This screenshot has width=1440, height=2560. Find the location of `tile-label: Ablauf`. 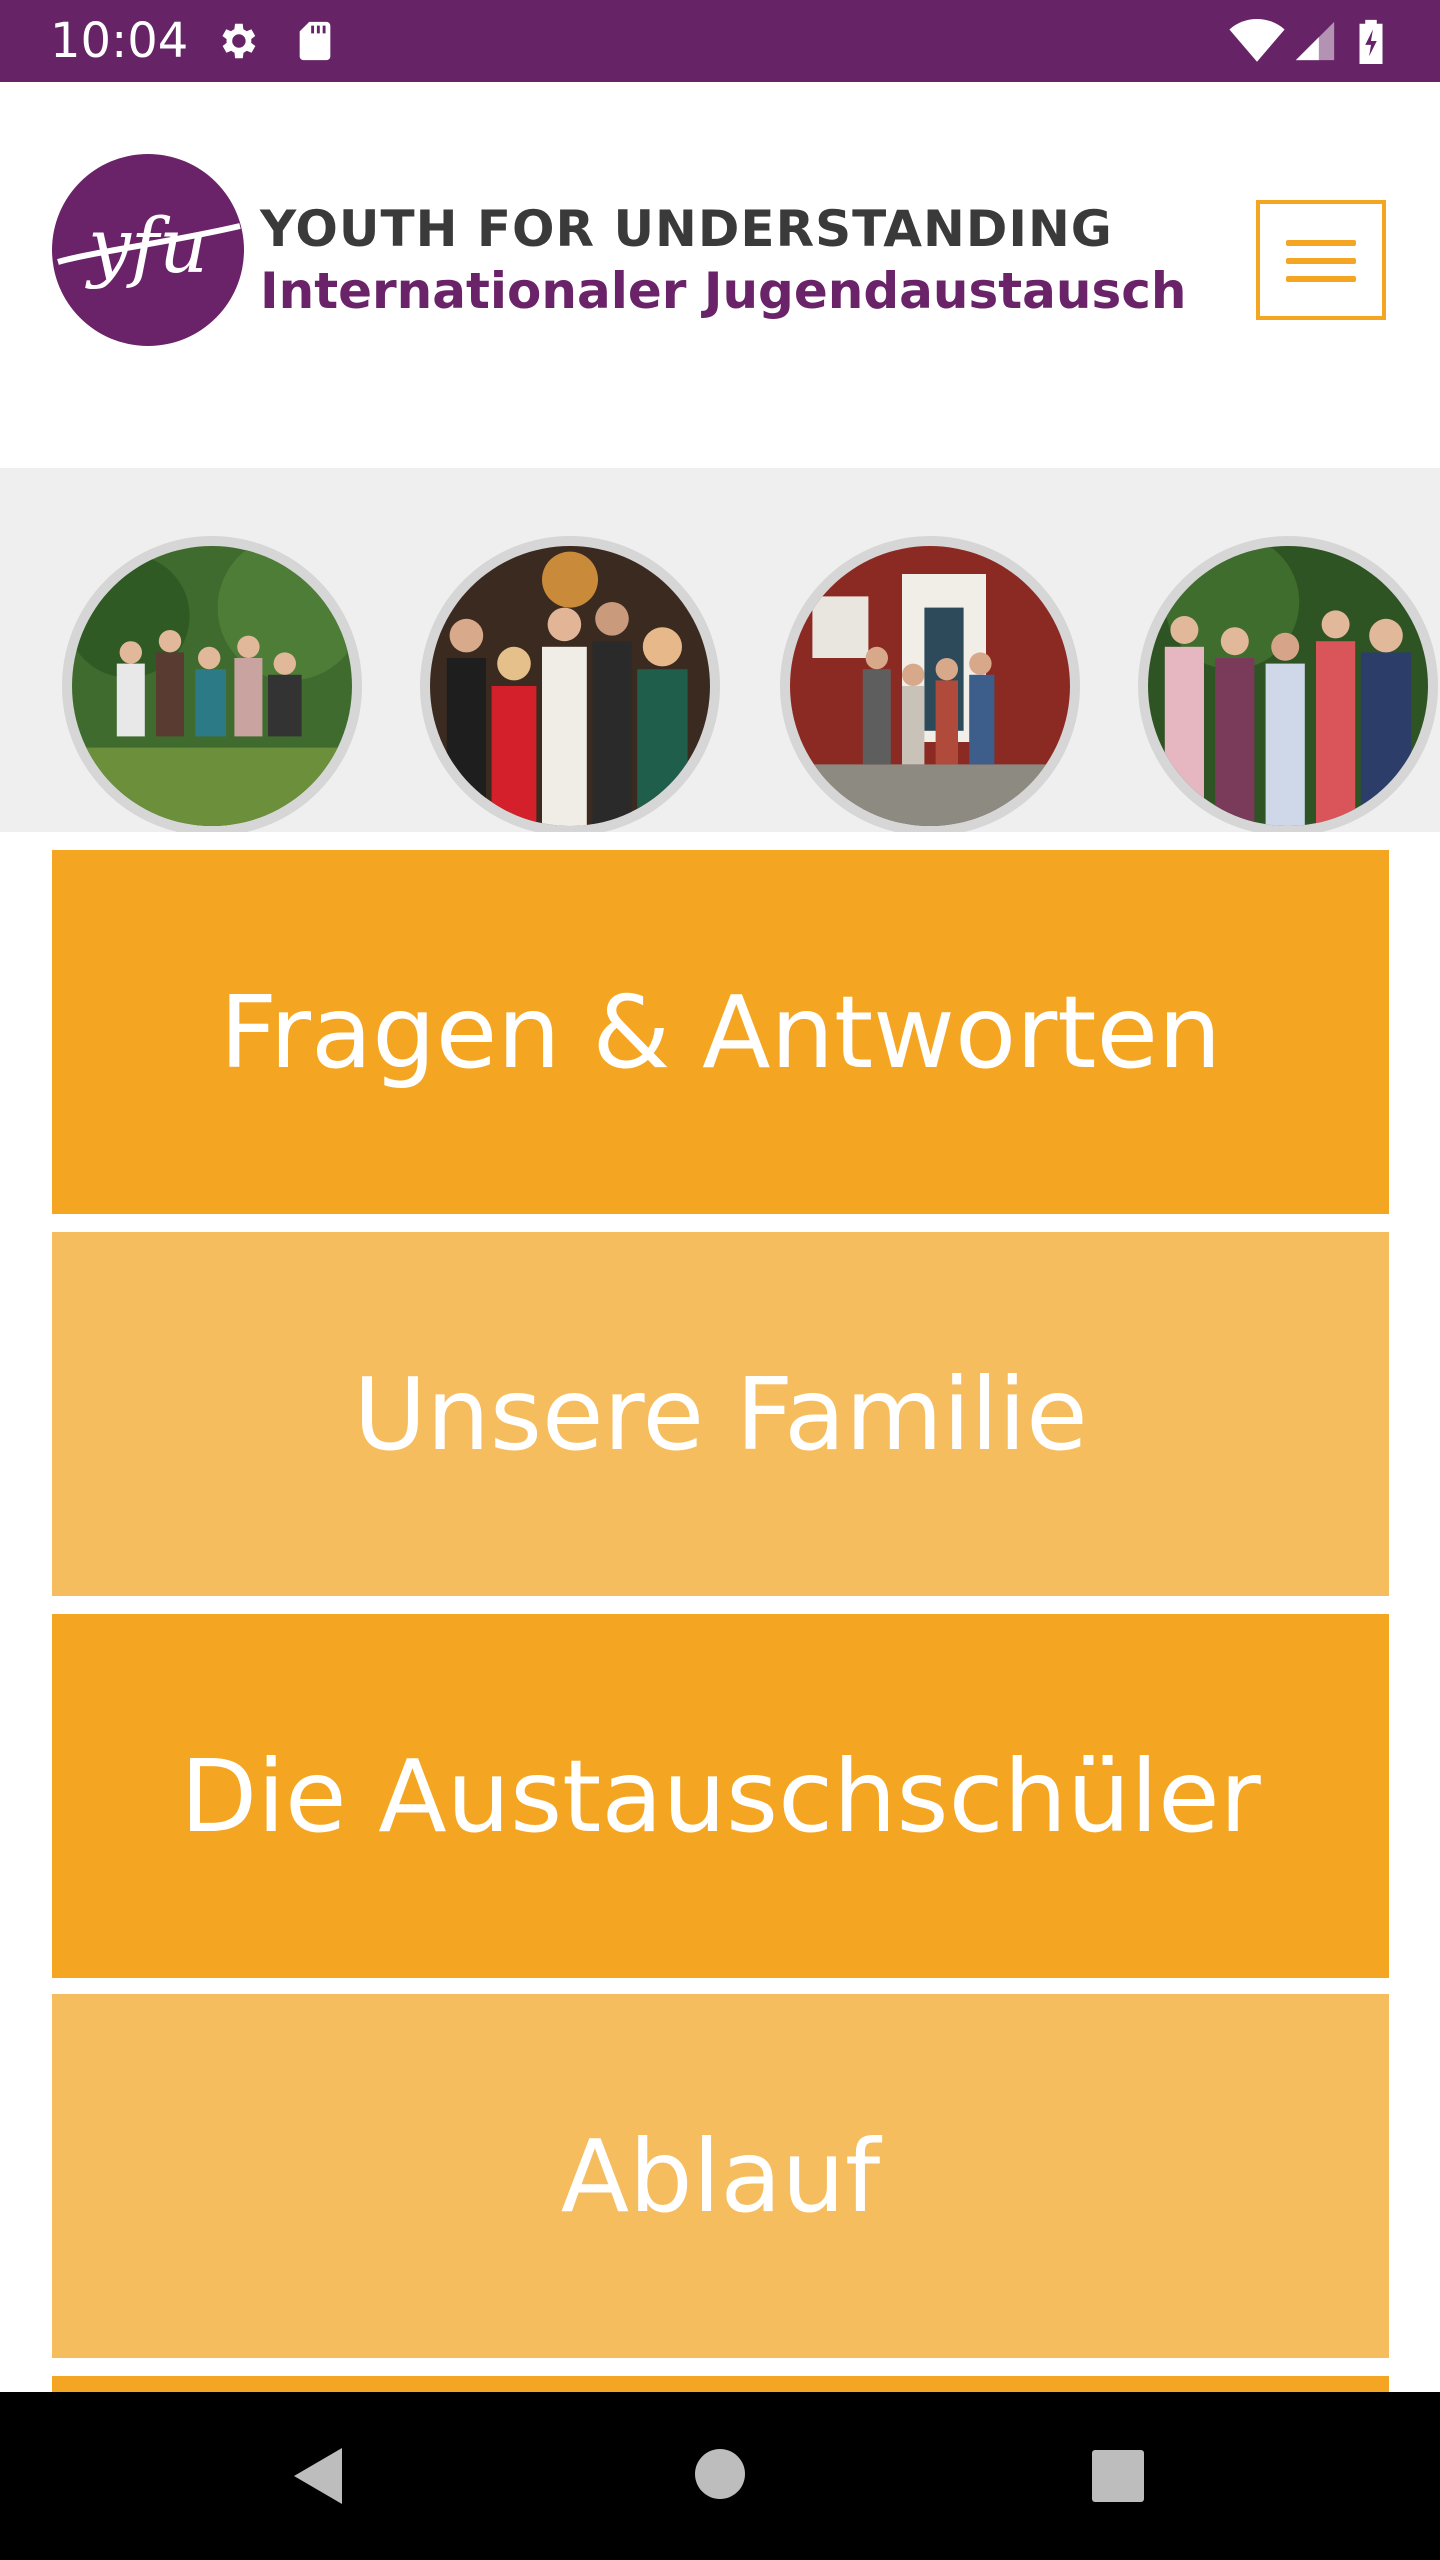

tile-label: Ablauf is located at coordinates (720, 2176).